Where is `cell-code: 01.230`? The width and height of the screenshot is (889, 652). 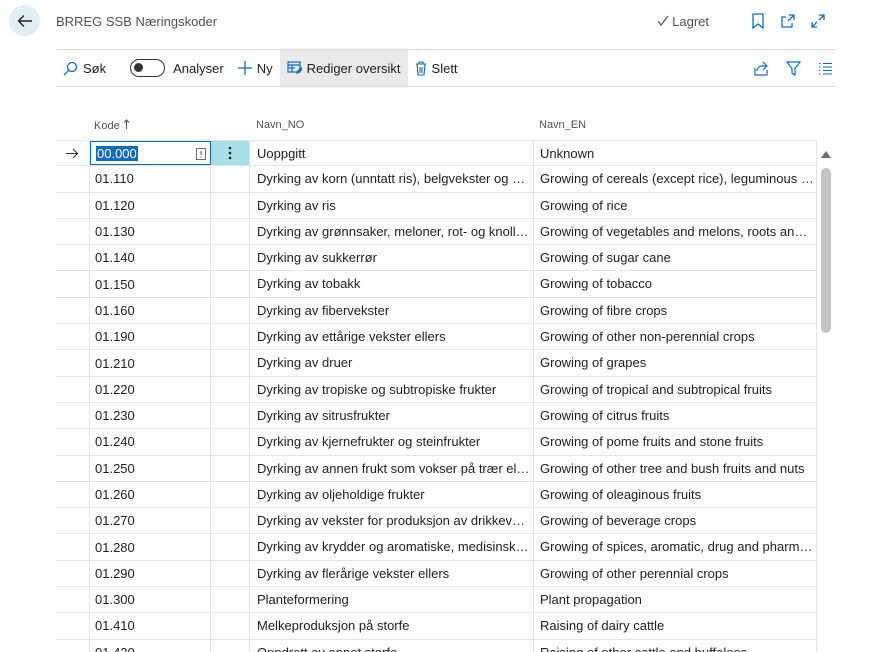
cell-code: 01.230 is located at coordinates (150, 415).